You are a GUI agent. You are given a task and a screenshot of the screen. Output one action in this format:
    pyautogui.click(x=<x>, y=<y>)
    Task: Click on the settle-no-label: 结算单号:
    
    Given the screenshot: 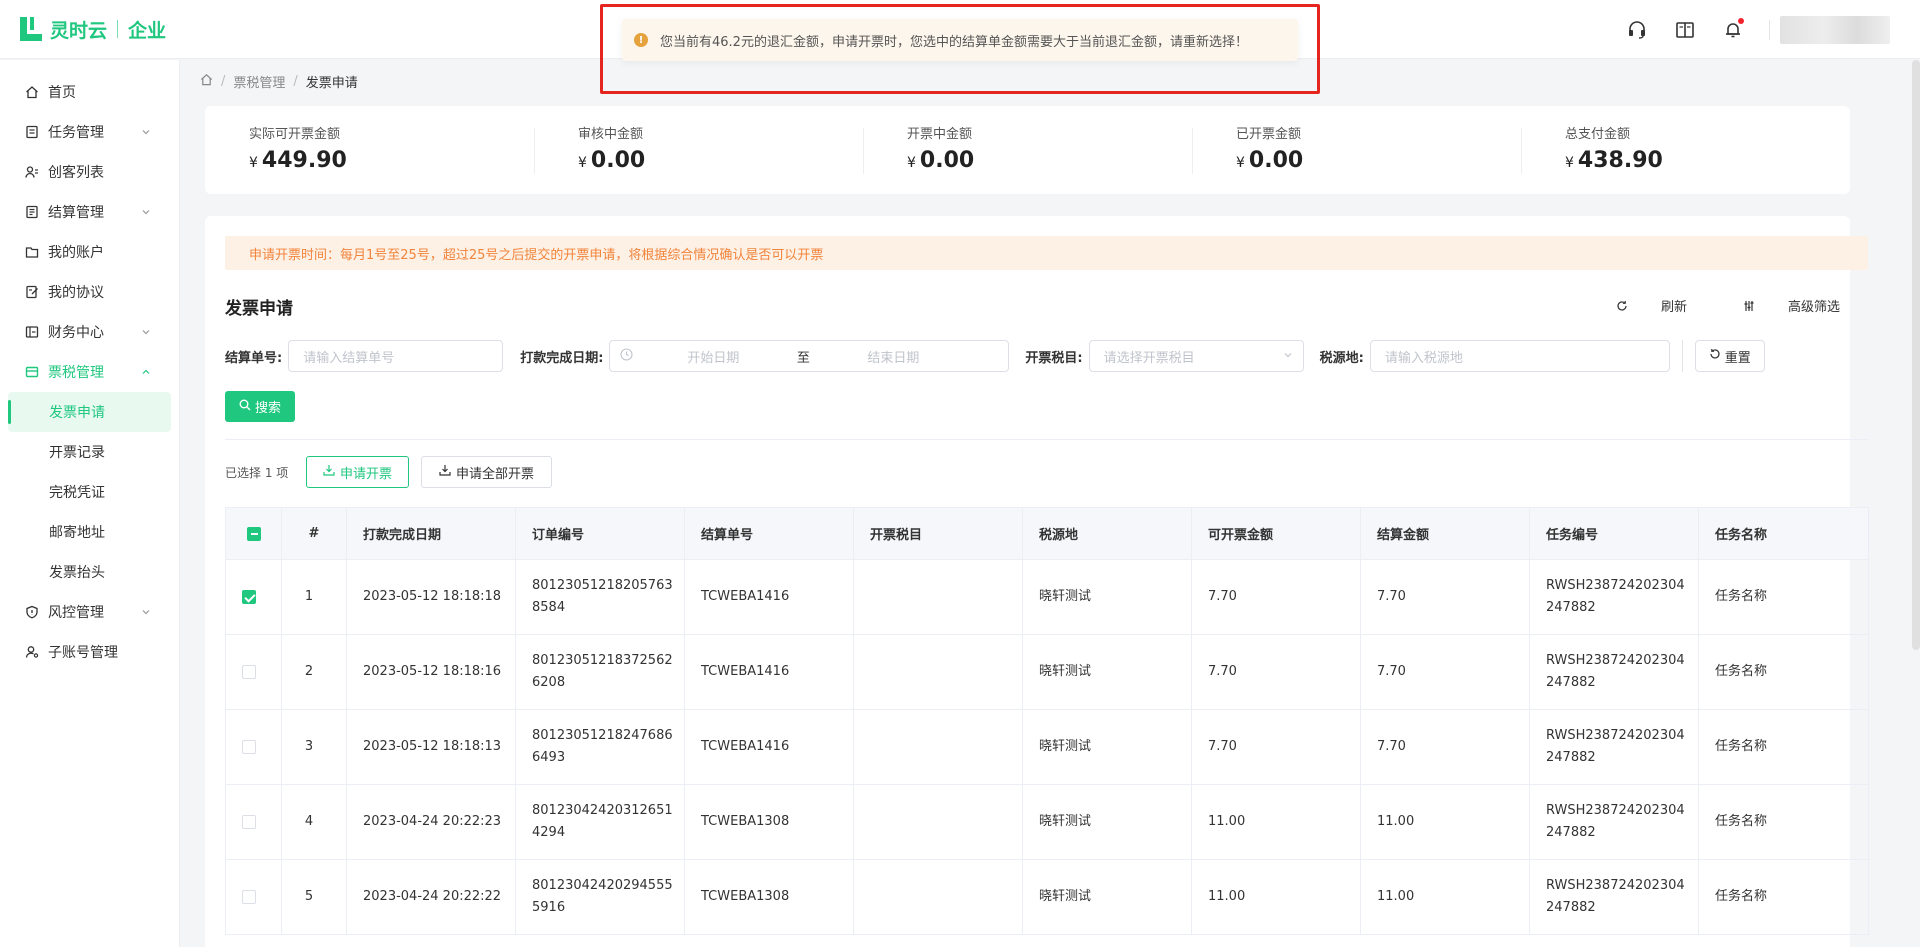 What is the action you would take?
    pyautogui.click(x=254, y=358)
    